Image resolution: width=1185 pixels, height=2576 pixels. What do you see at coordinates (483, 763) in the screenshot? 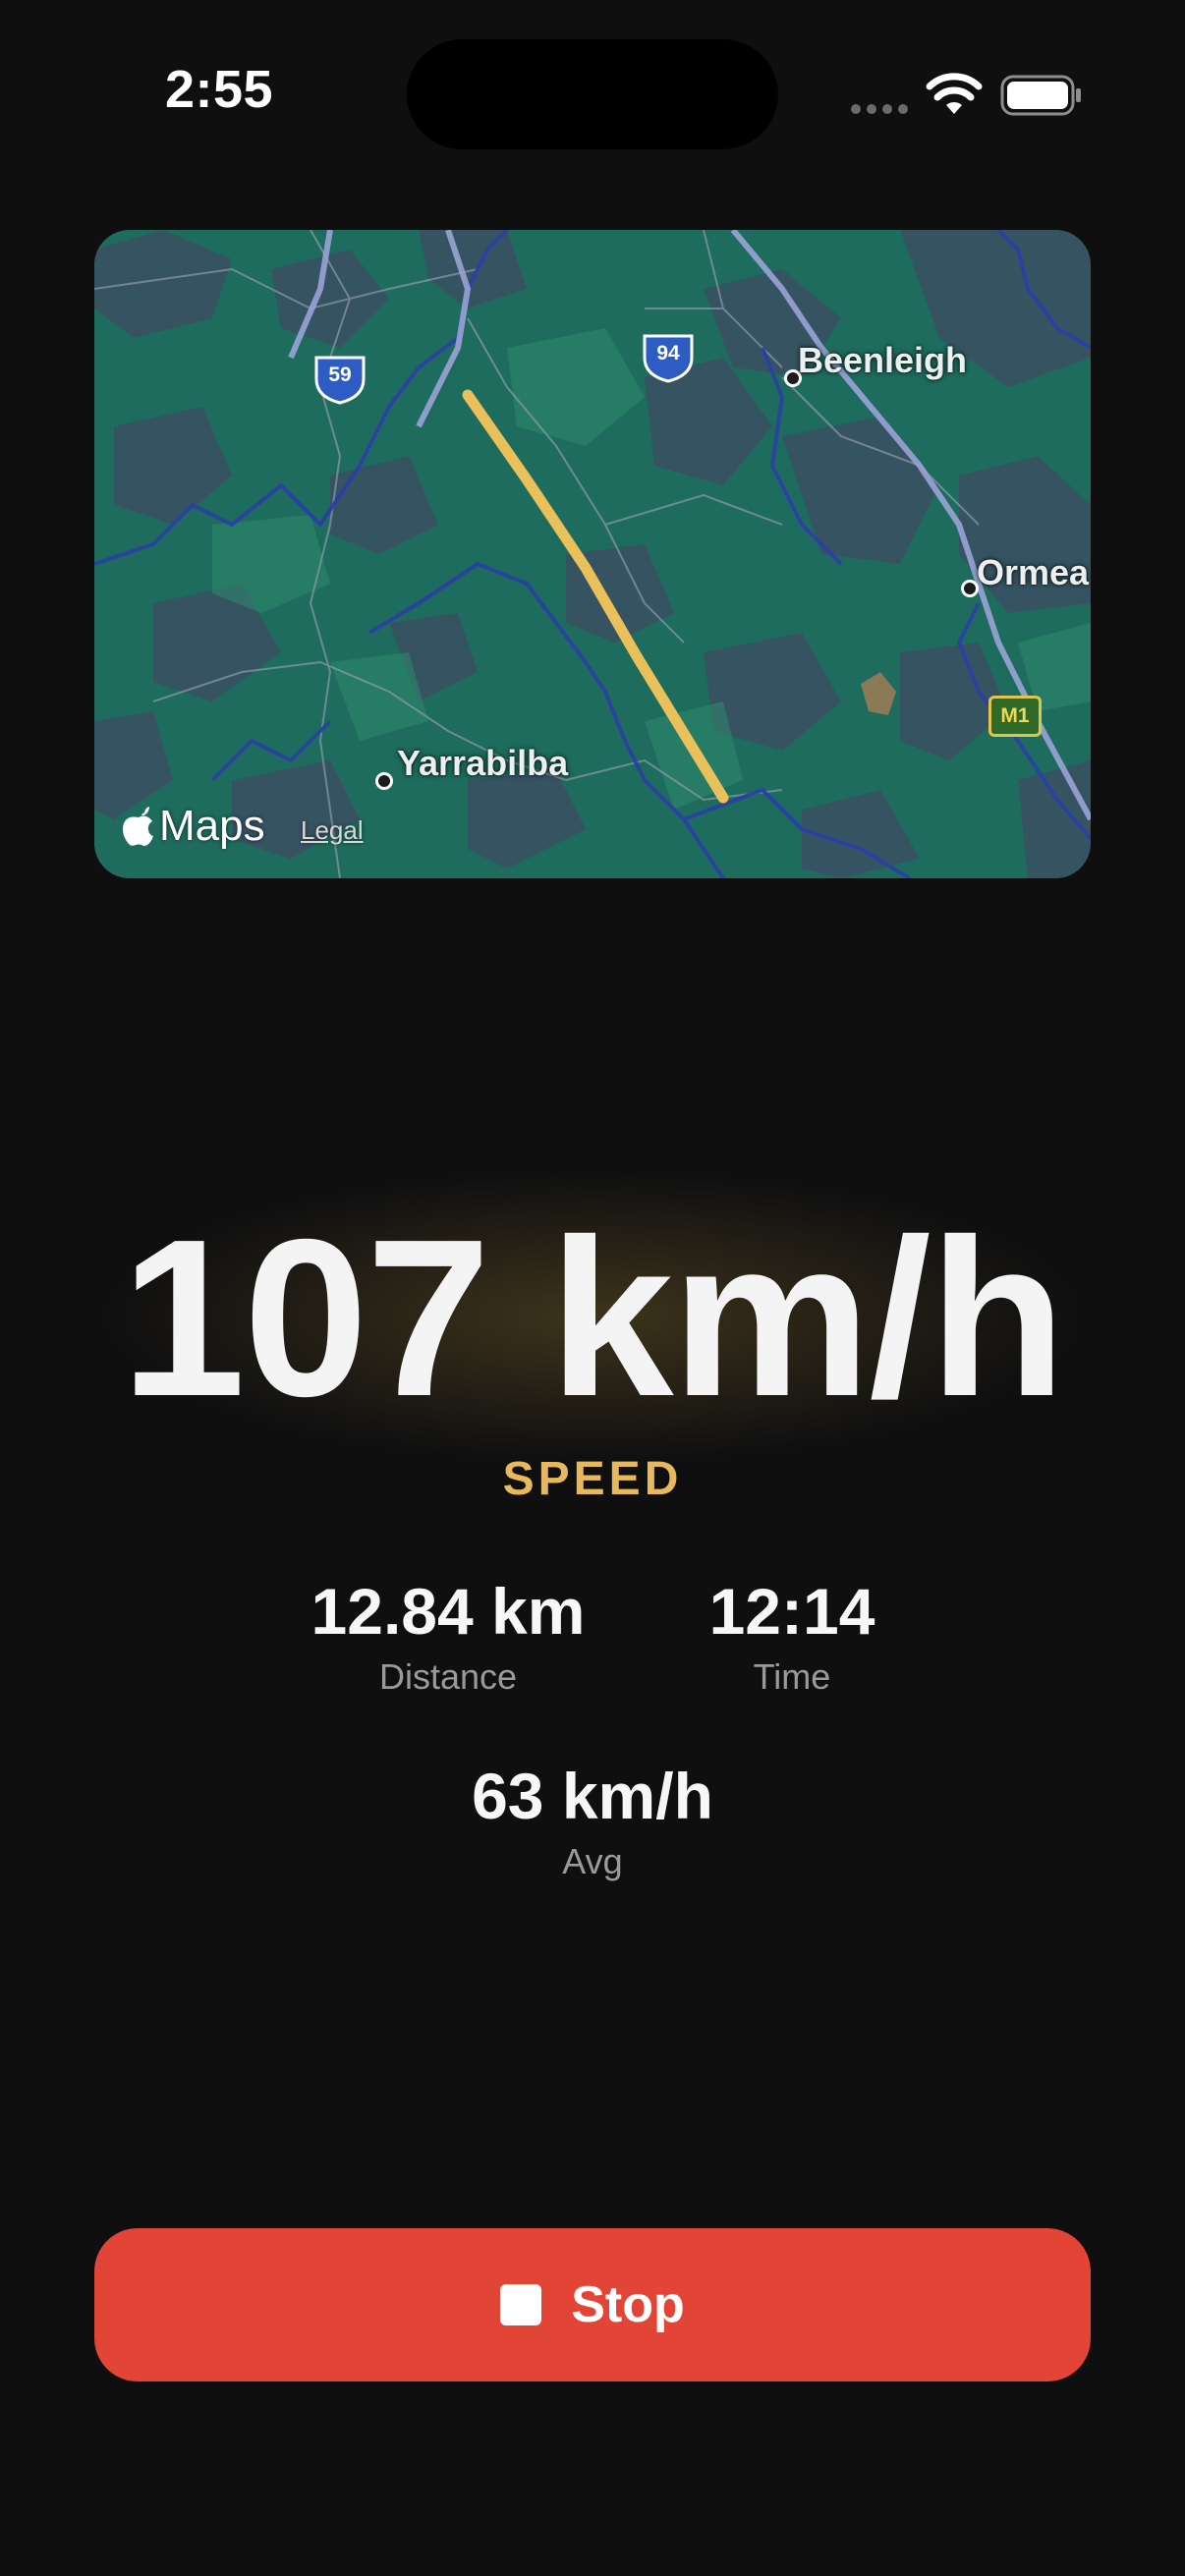
I see `map-label-yarrabilba: Yarrabilba` at bounding box center [483, 763].